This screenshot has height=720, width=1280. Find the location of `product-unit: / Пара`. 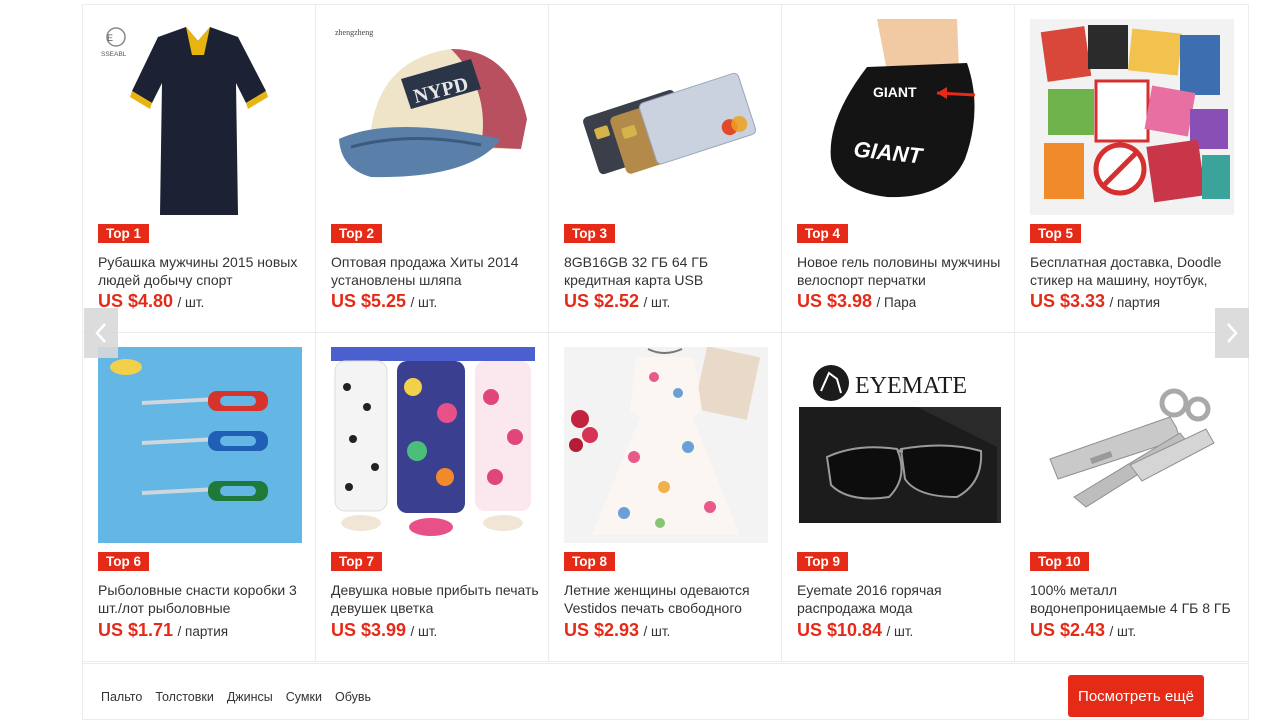

product-unit: / Пара is located at coordinates (896, 302).